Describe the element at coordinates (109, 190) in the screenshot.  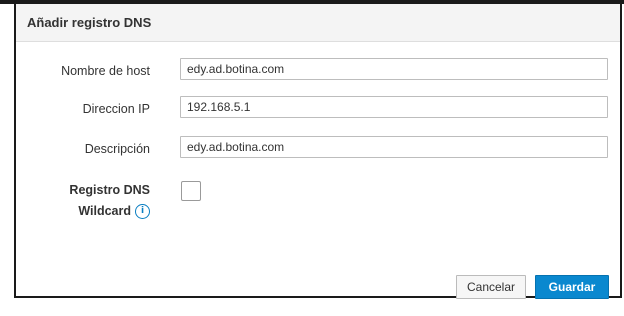
I see `wildcard-label-line1: Registro DNS` at that location.